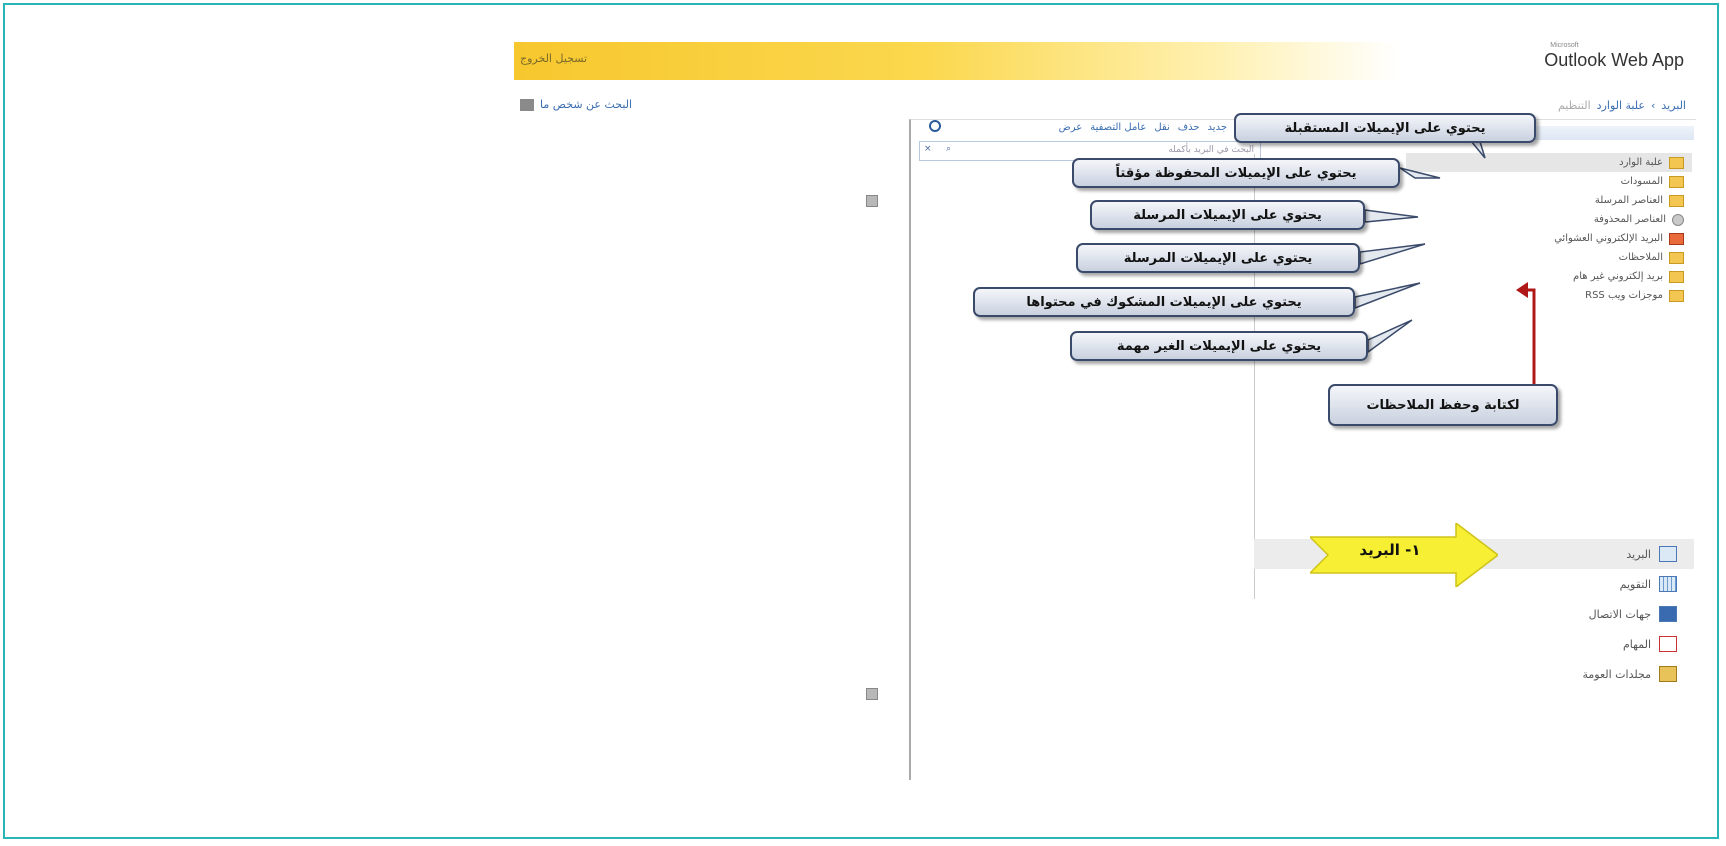  I want to click on callout-unimportant: يحتوي على الإيميلات الغير مهمة, so click(1219, 346).